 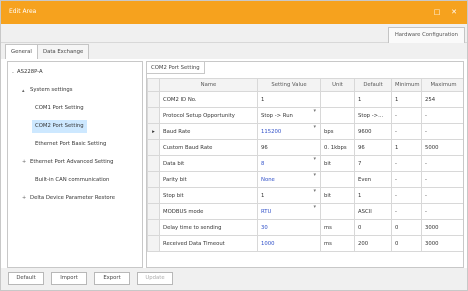 I want to click on cell-default: 7, so click(x=373, y=163).